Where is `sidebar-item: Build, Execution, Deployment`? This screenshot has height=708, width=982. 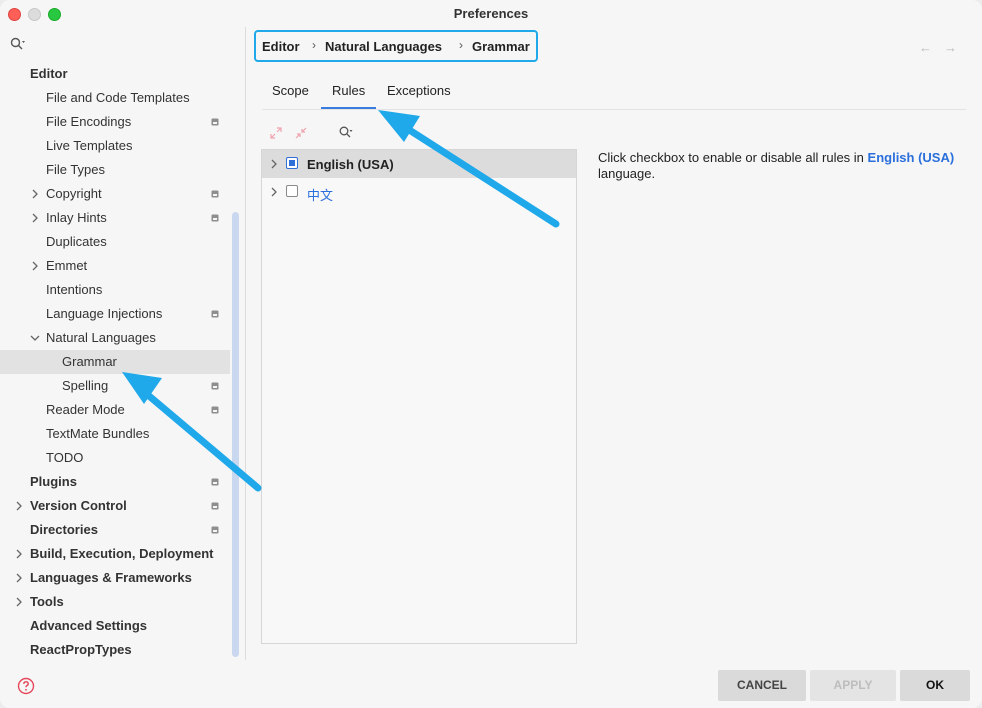 sidebar-item: Build, Execution, Deployment is located at coordinates (115, 554).